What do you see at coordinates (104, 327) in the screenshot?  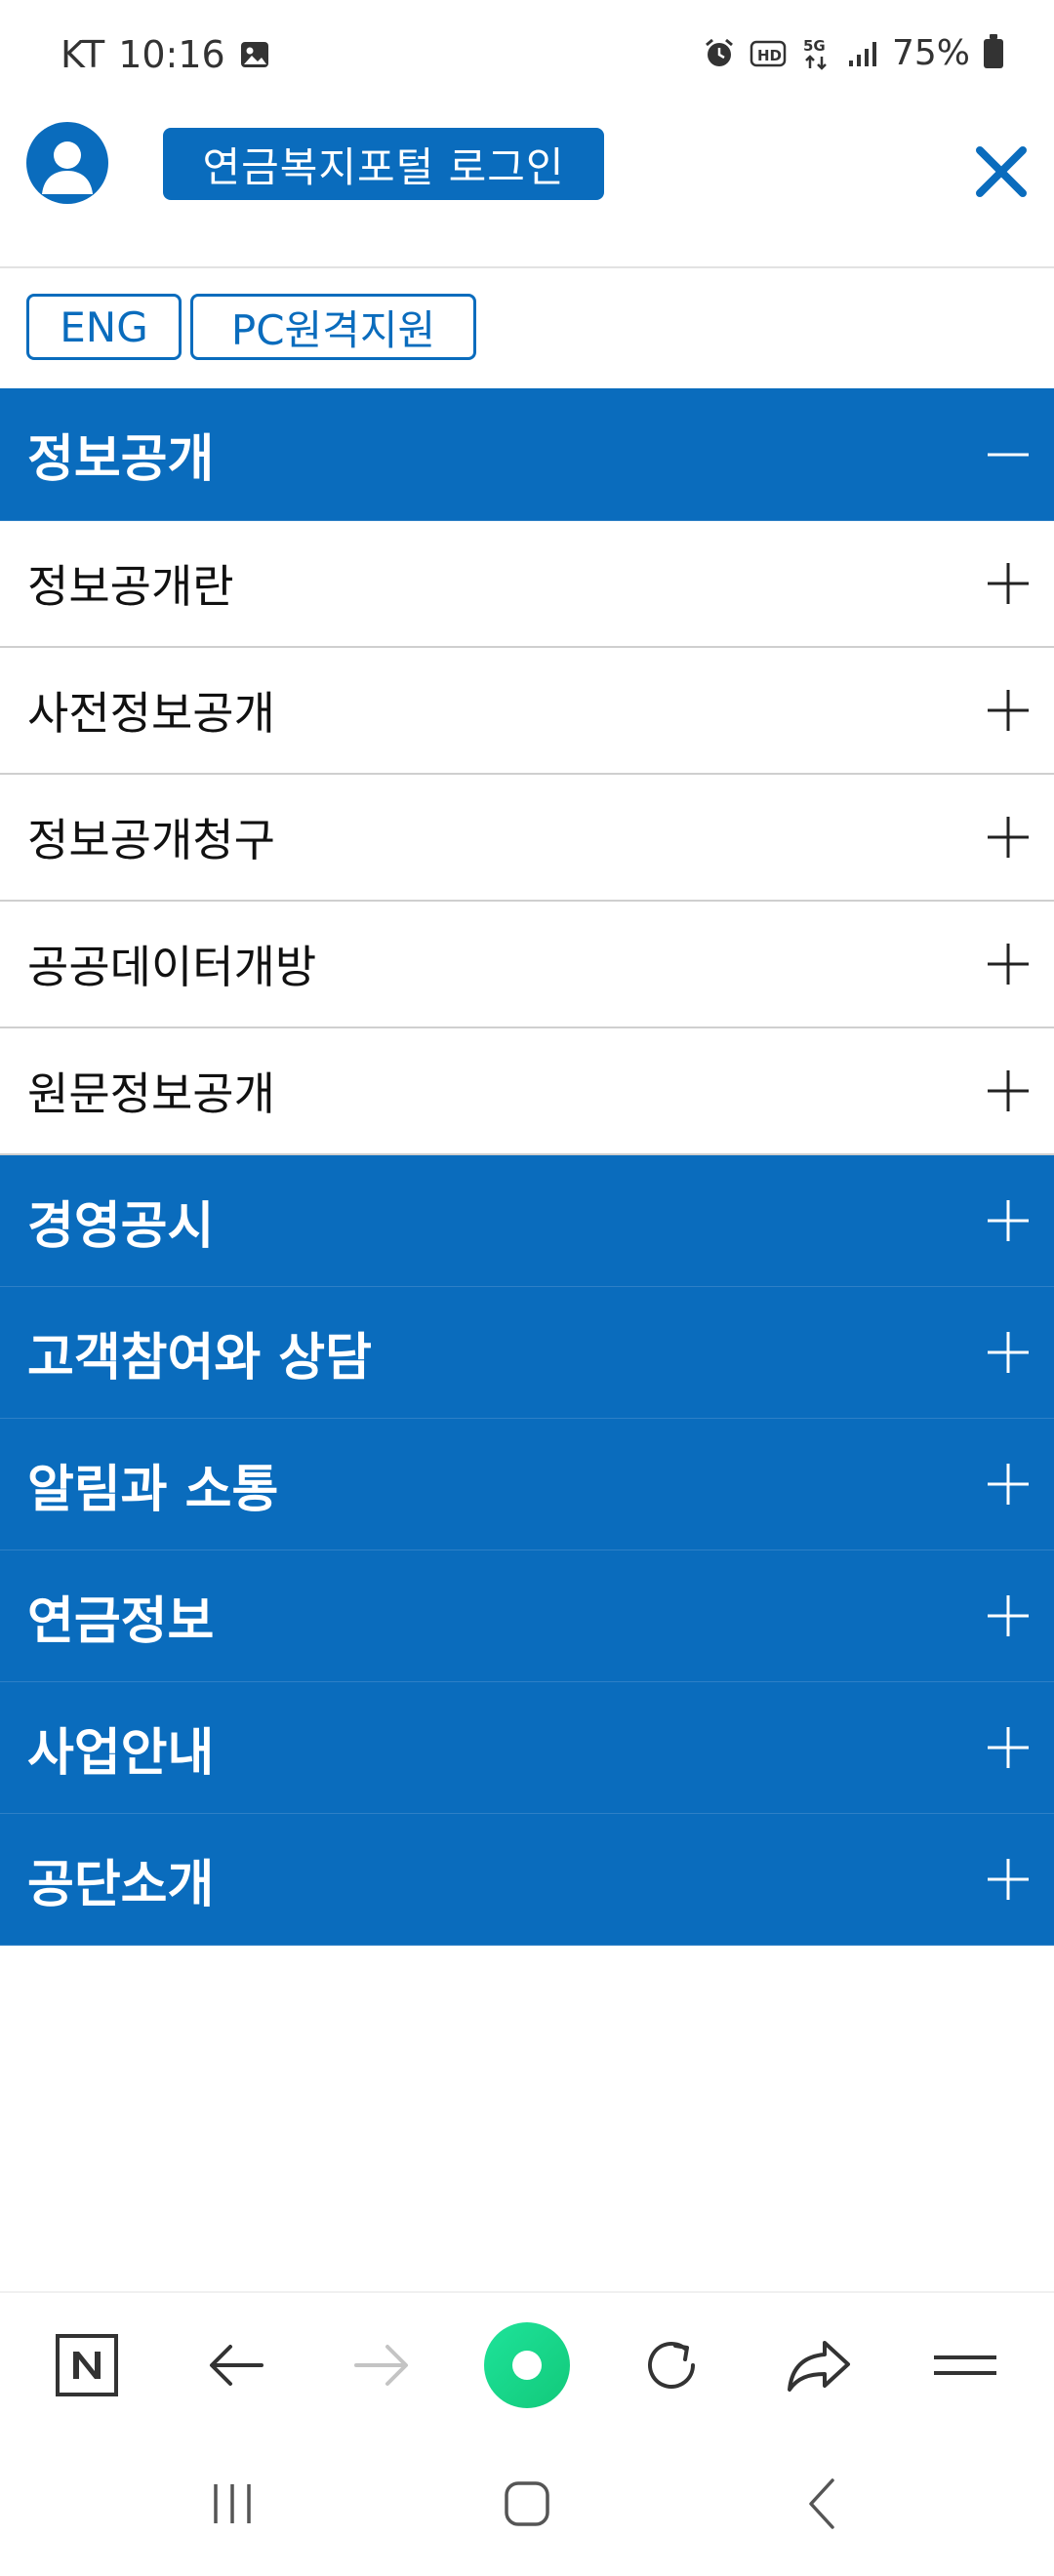 I see `eng-button: ENG` at bounding box center [104, 327].